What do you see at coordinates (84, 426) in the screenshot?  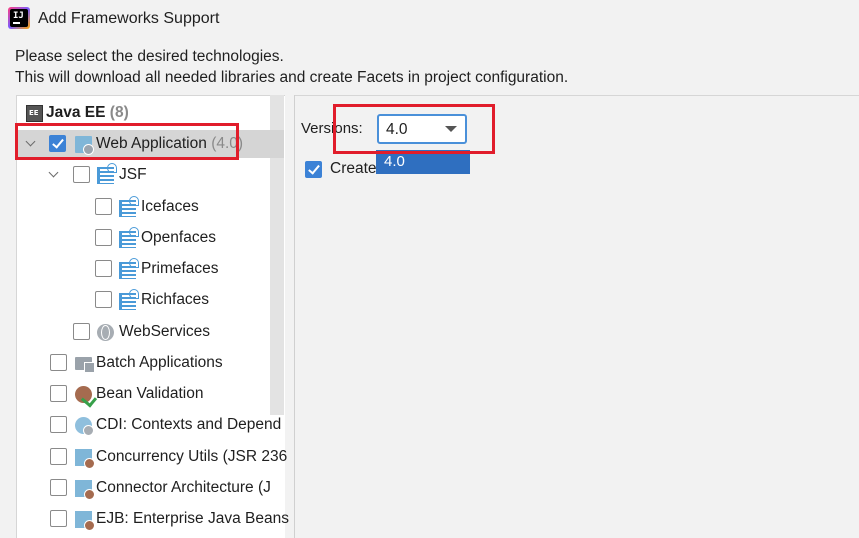 I see `cdi-icon` at bounding box center [84, 426].